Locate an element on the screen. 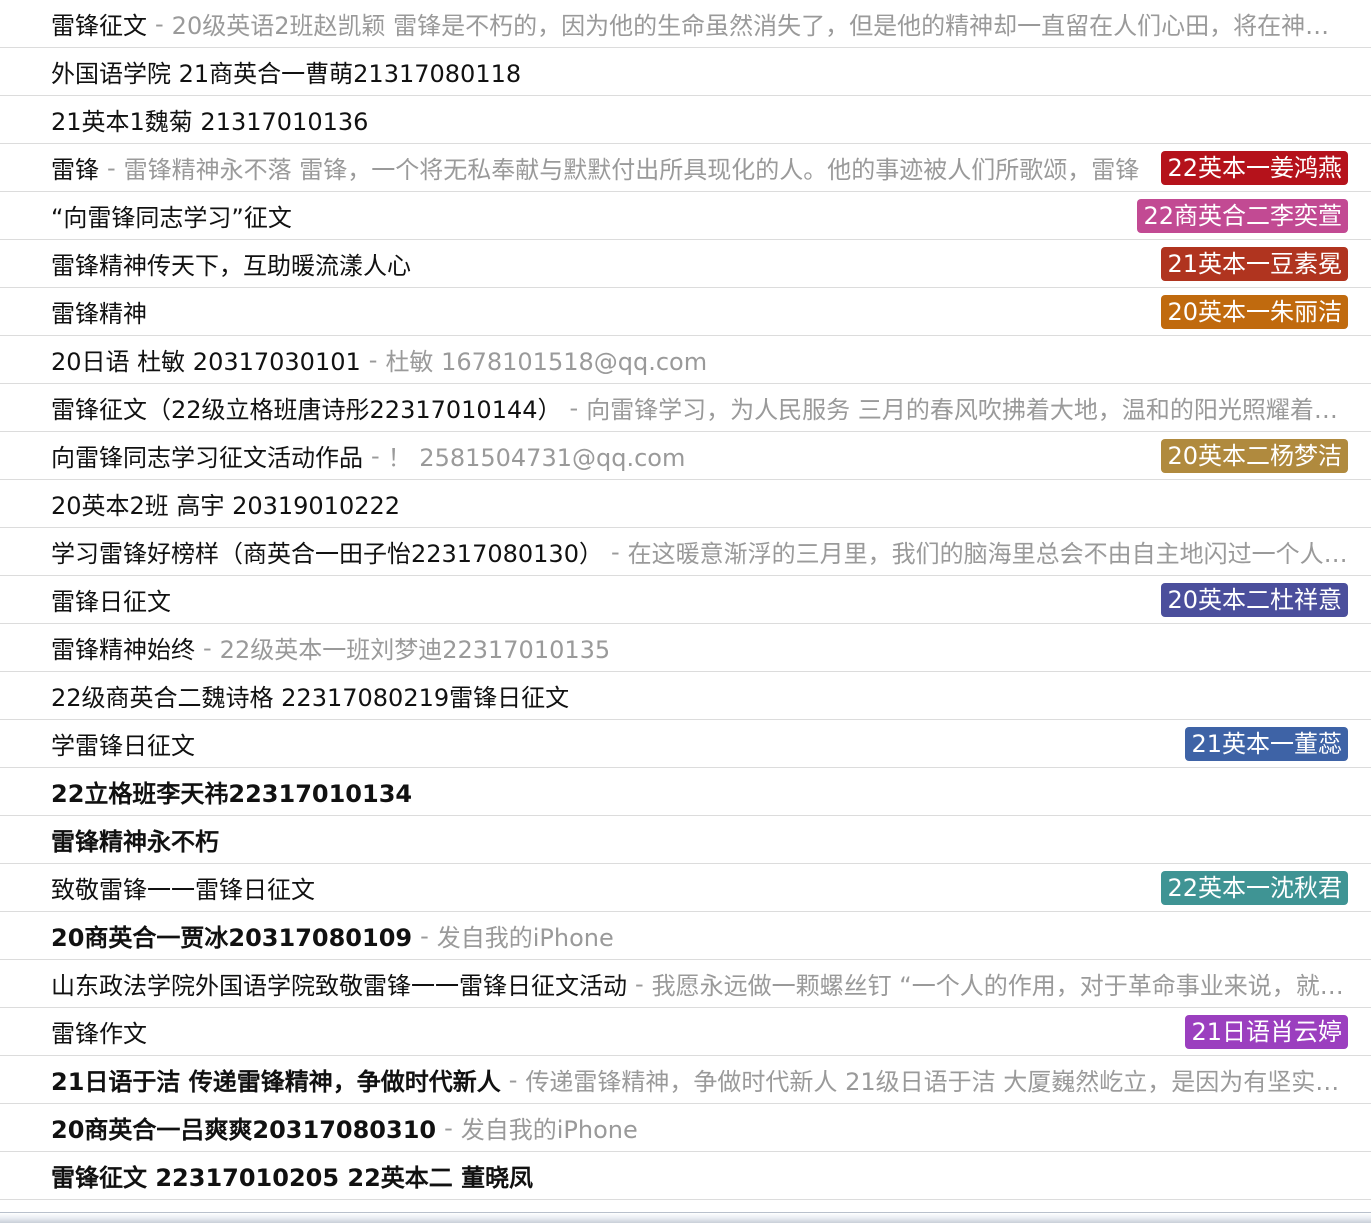  mail-tag: 20英本二杜祥意 is located at coordinates (1254, 600).